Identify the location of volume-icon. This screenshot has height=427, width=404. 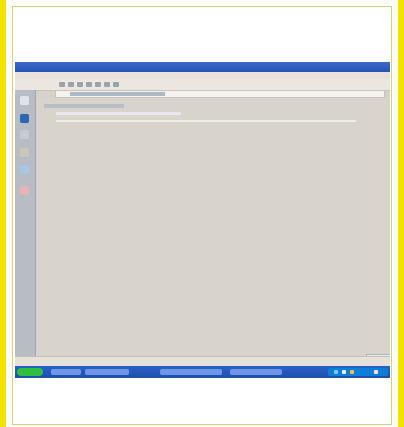
(344, 372).